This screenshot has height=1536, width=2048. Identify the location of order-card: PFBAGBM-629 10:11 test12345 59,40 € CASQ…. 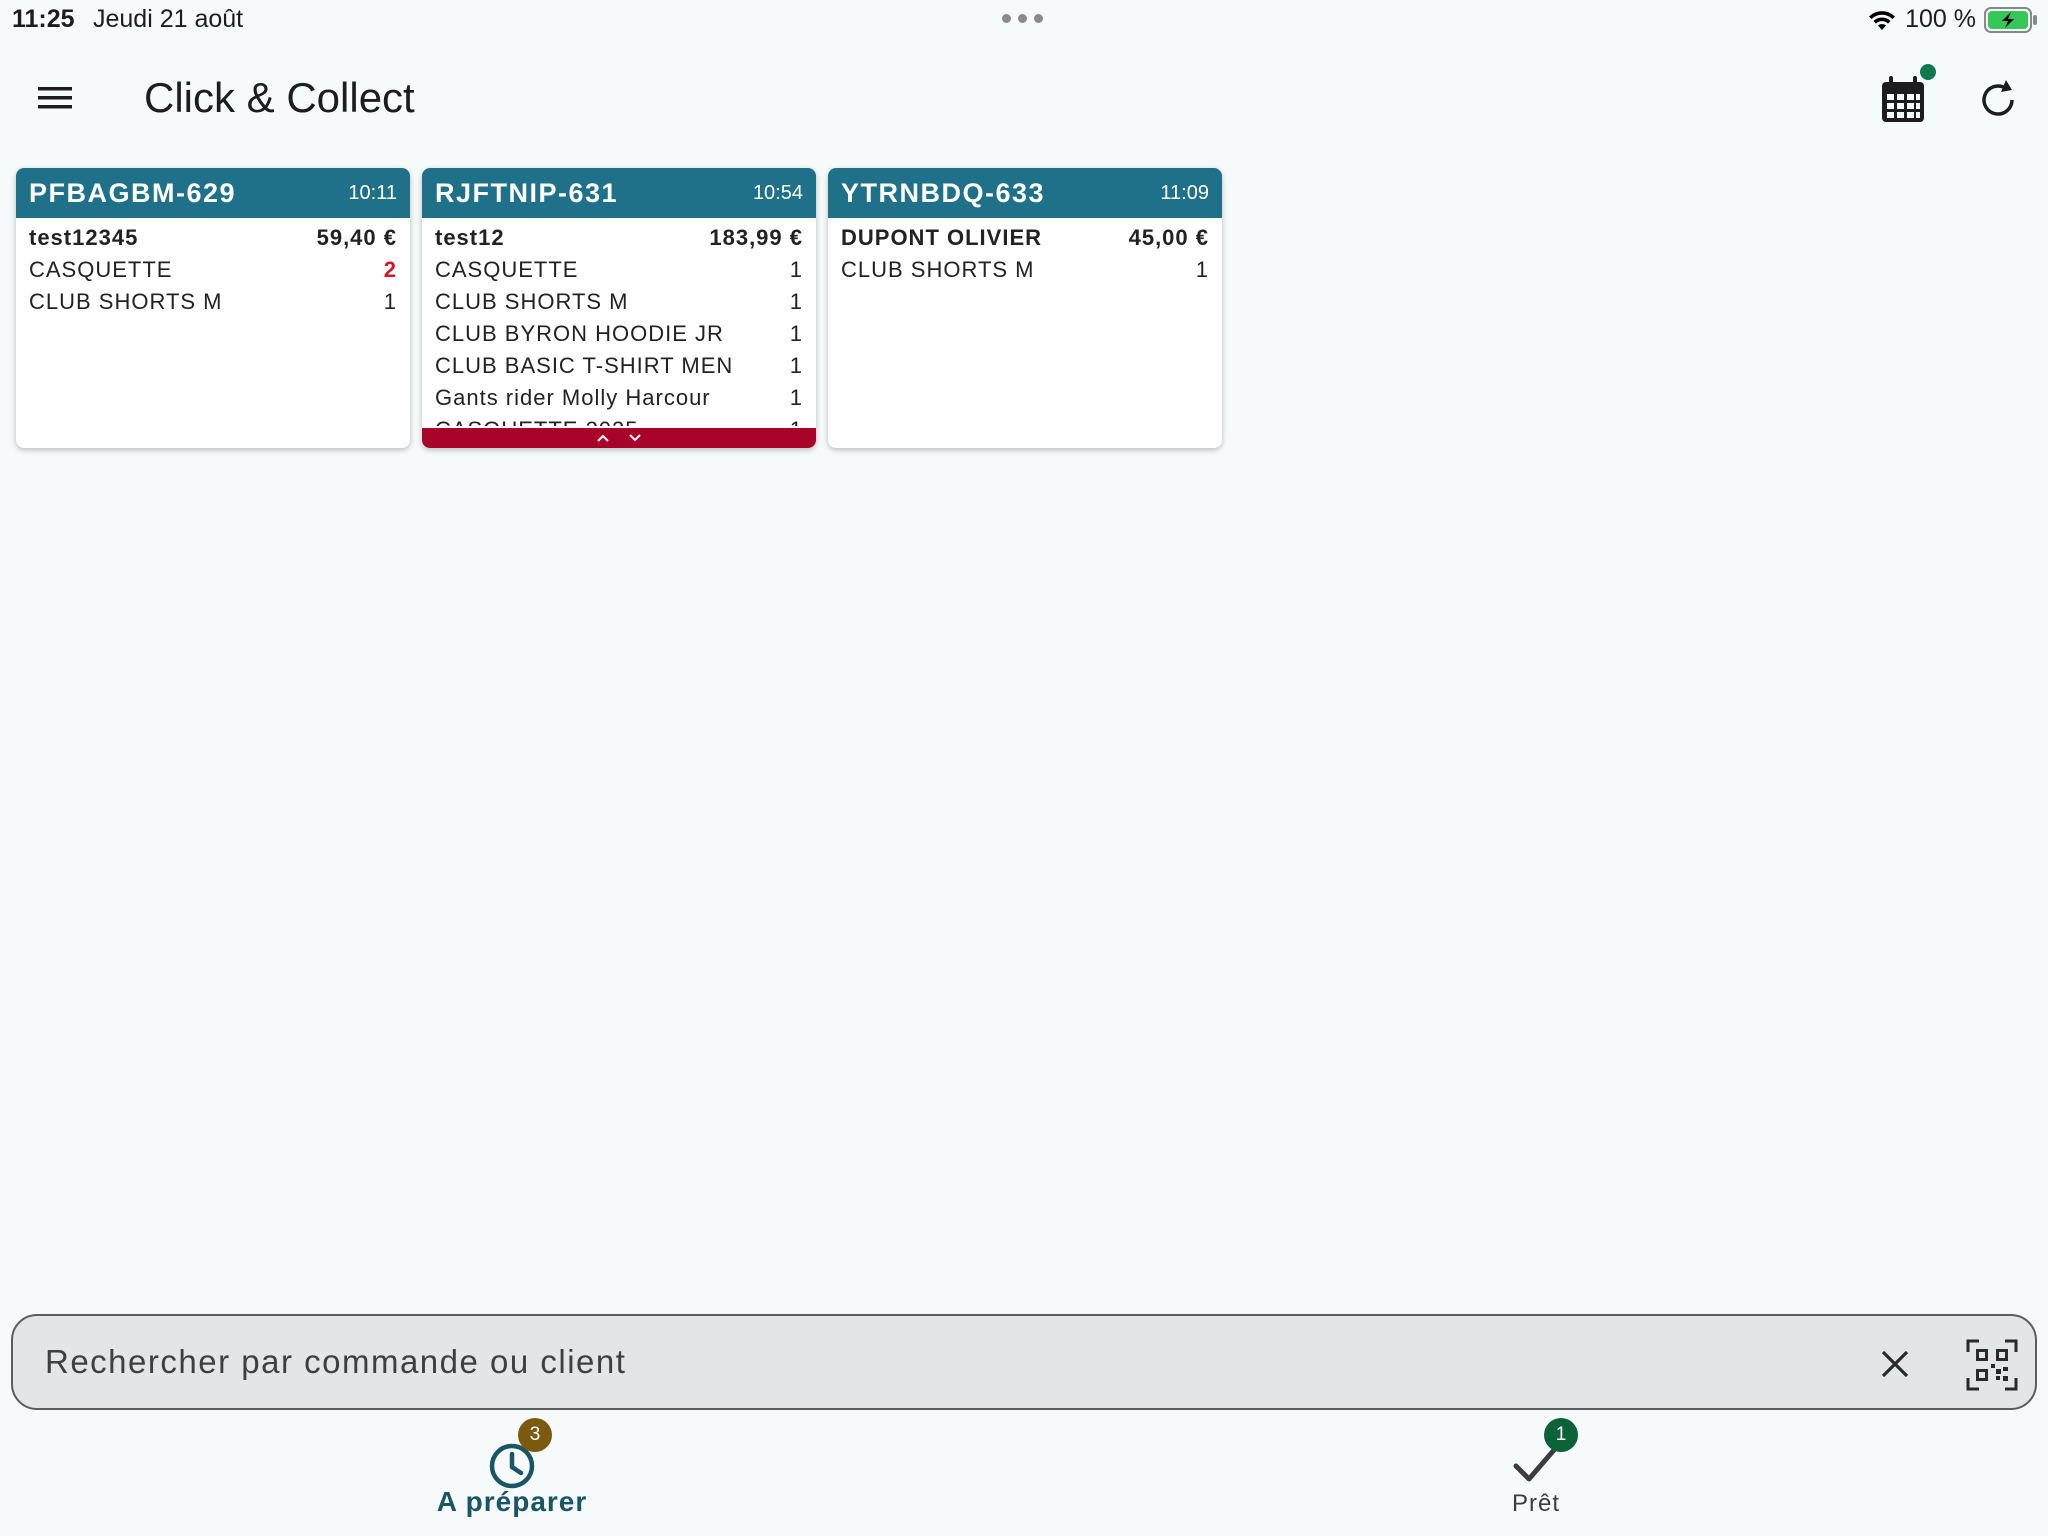
(213, 308).